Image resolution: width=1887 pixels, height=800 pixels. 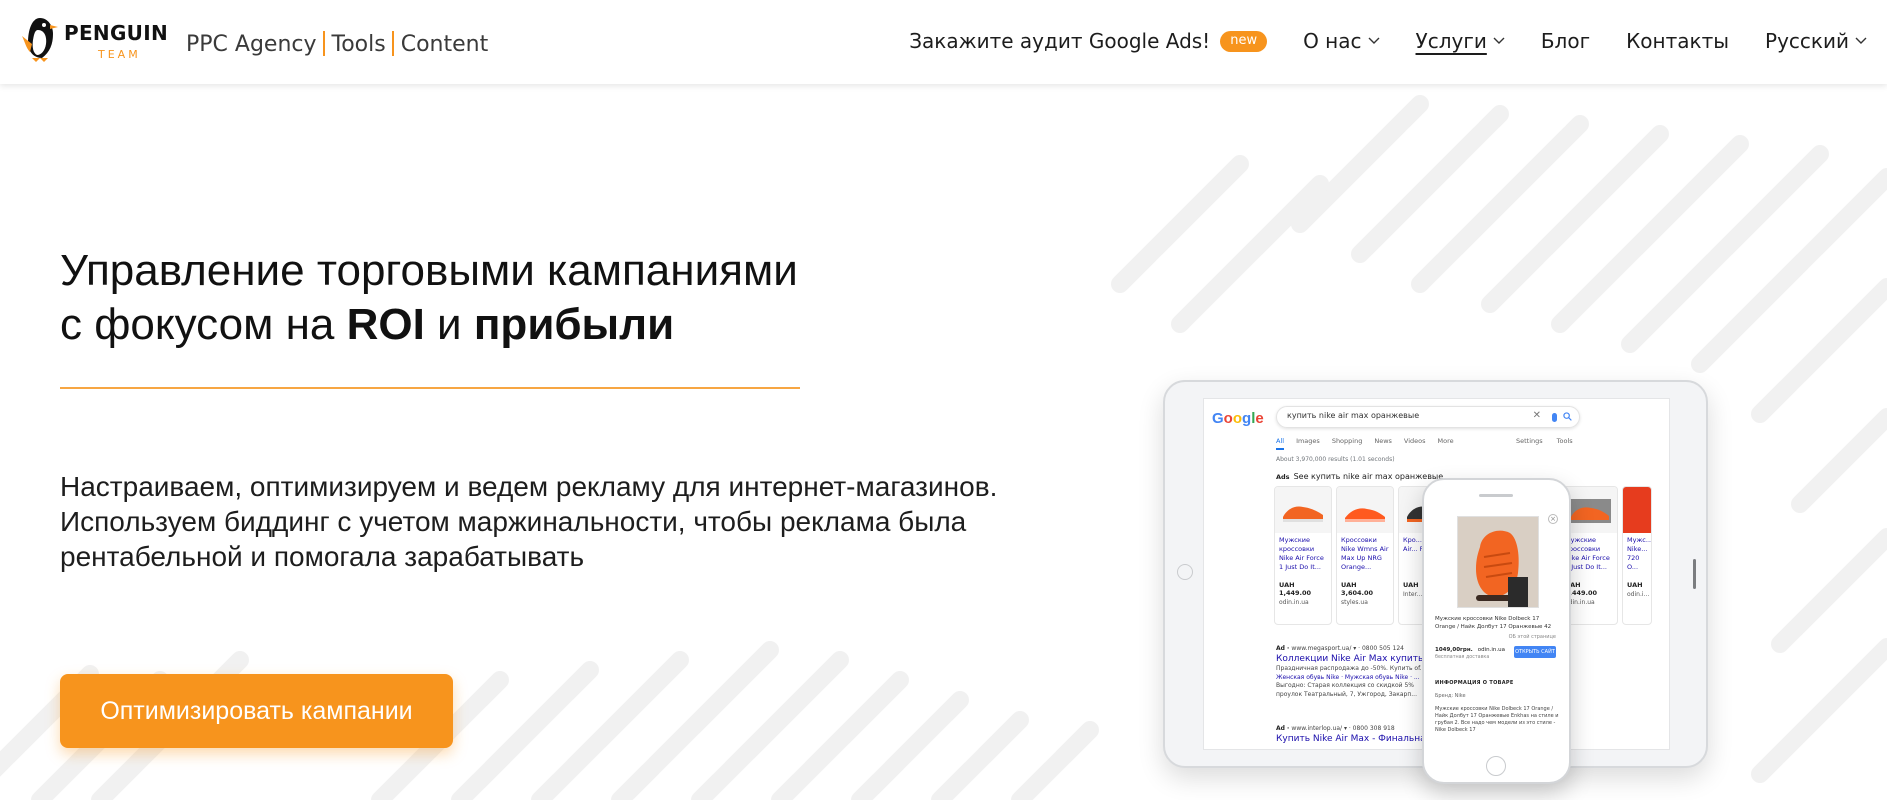 What do you see at coordinates (1491, 650) in the screenshot?
I see `phone-shop: odin.in.ua` at bounding box center [1491, 650].